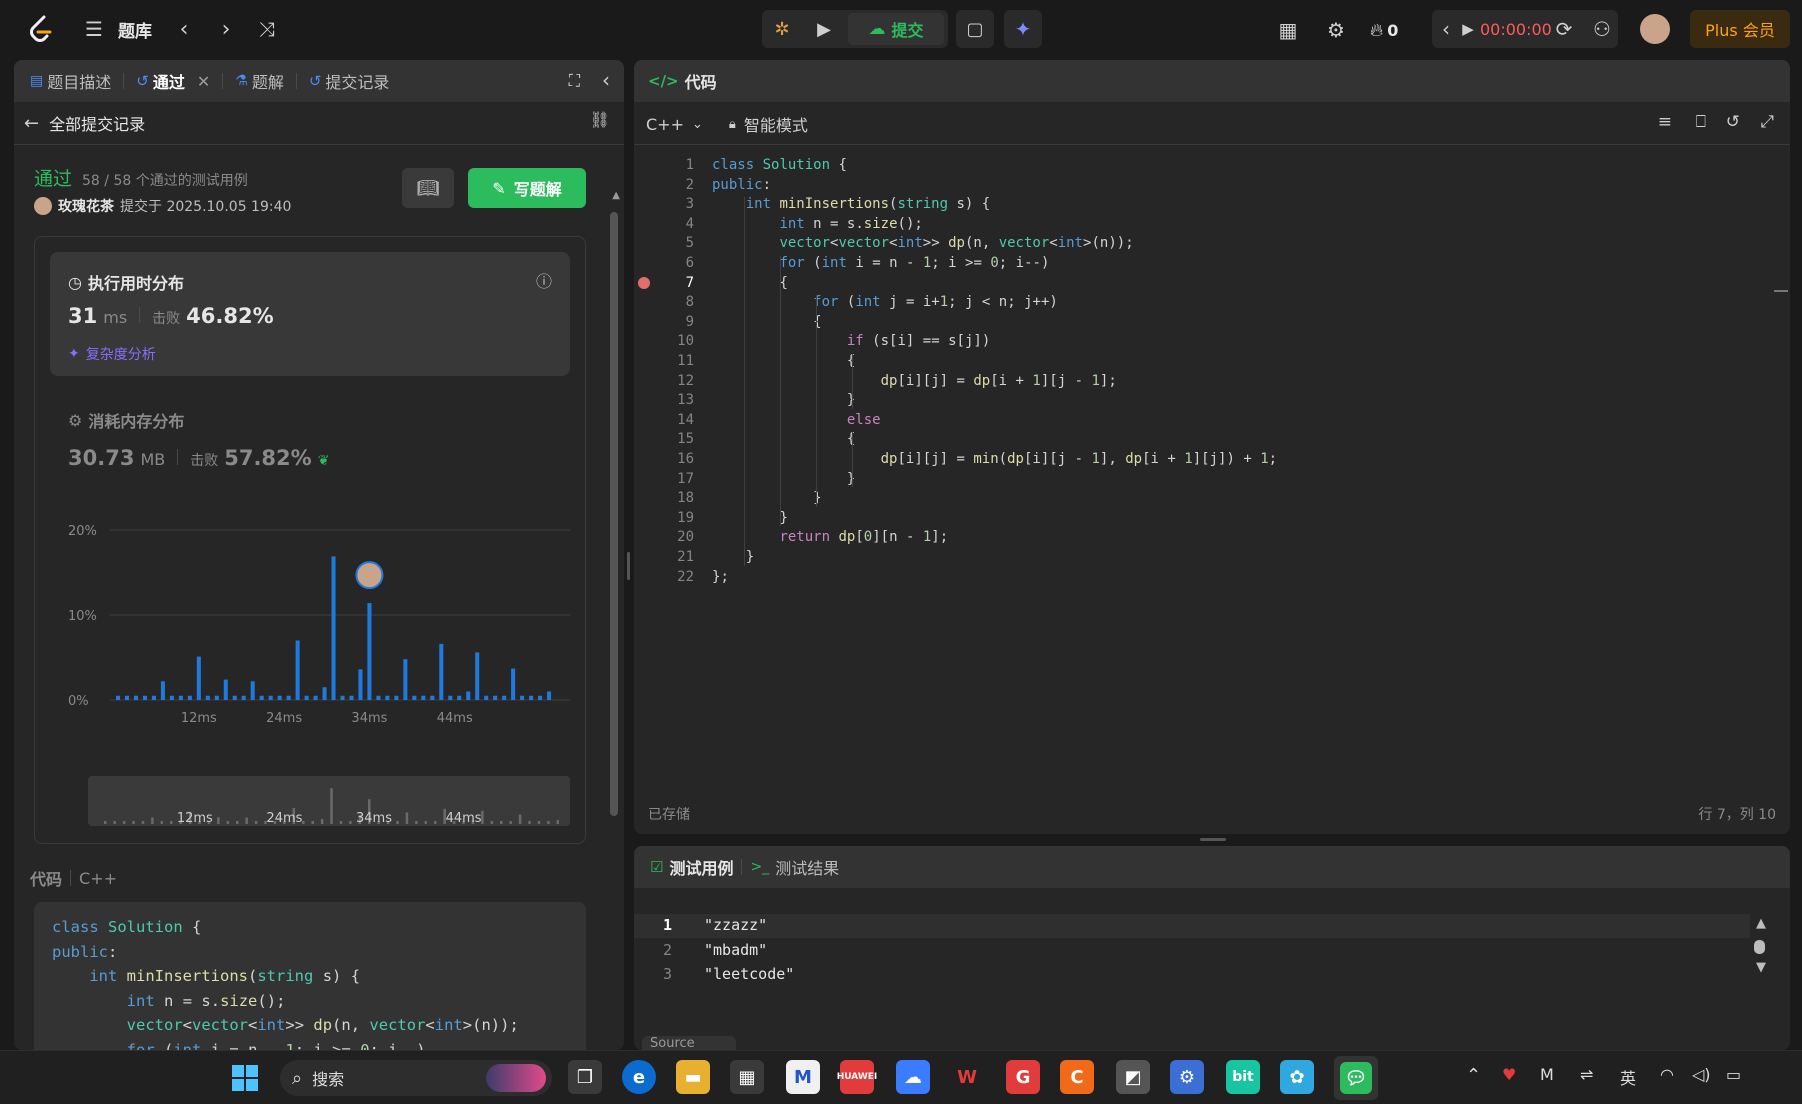  I want to click on ide-icon: ◩, so click(1133, 1077).